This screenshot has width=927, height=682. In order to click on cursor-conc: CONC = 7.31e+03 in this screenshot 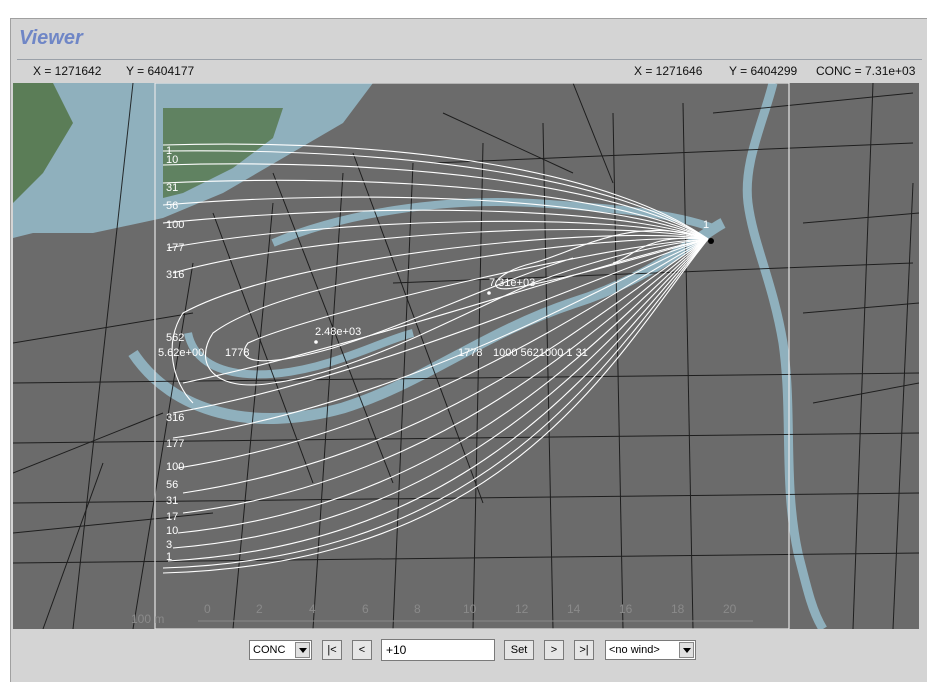, I will do `click(866, 71)`.